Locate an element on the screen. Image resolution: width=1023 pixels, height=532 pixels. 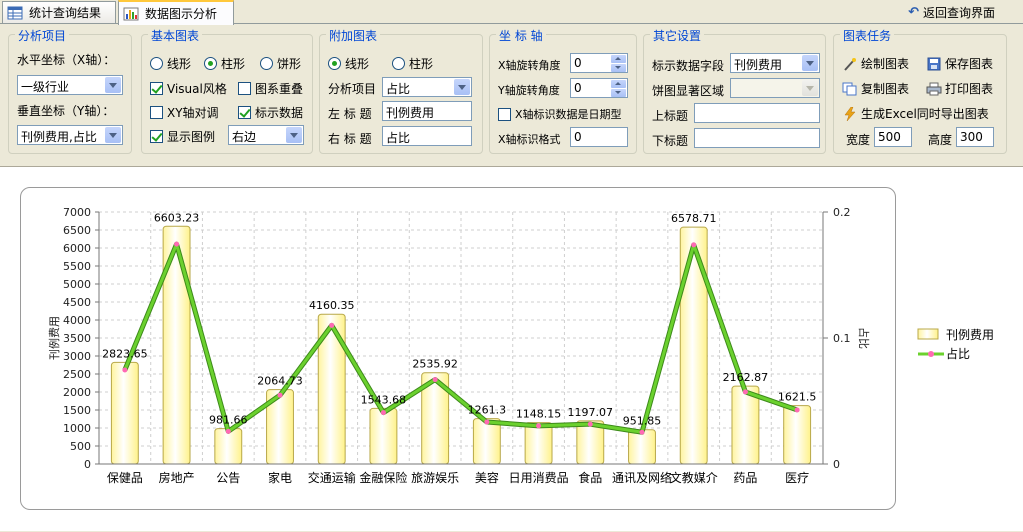
x-tick-label: 保健品 is located at coordinates (125, 478).